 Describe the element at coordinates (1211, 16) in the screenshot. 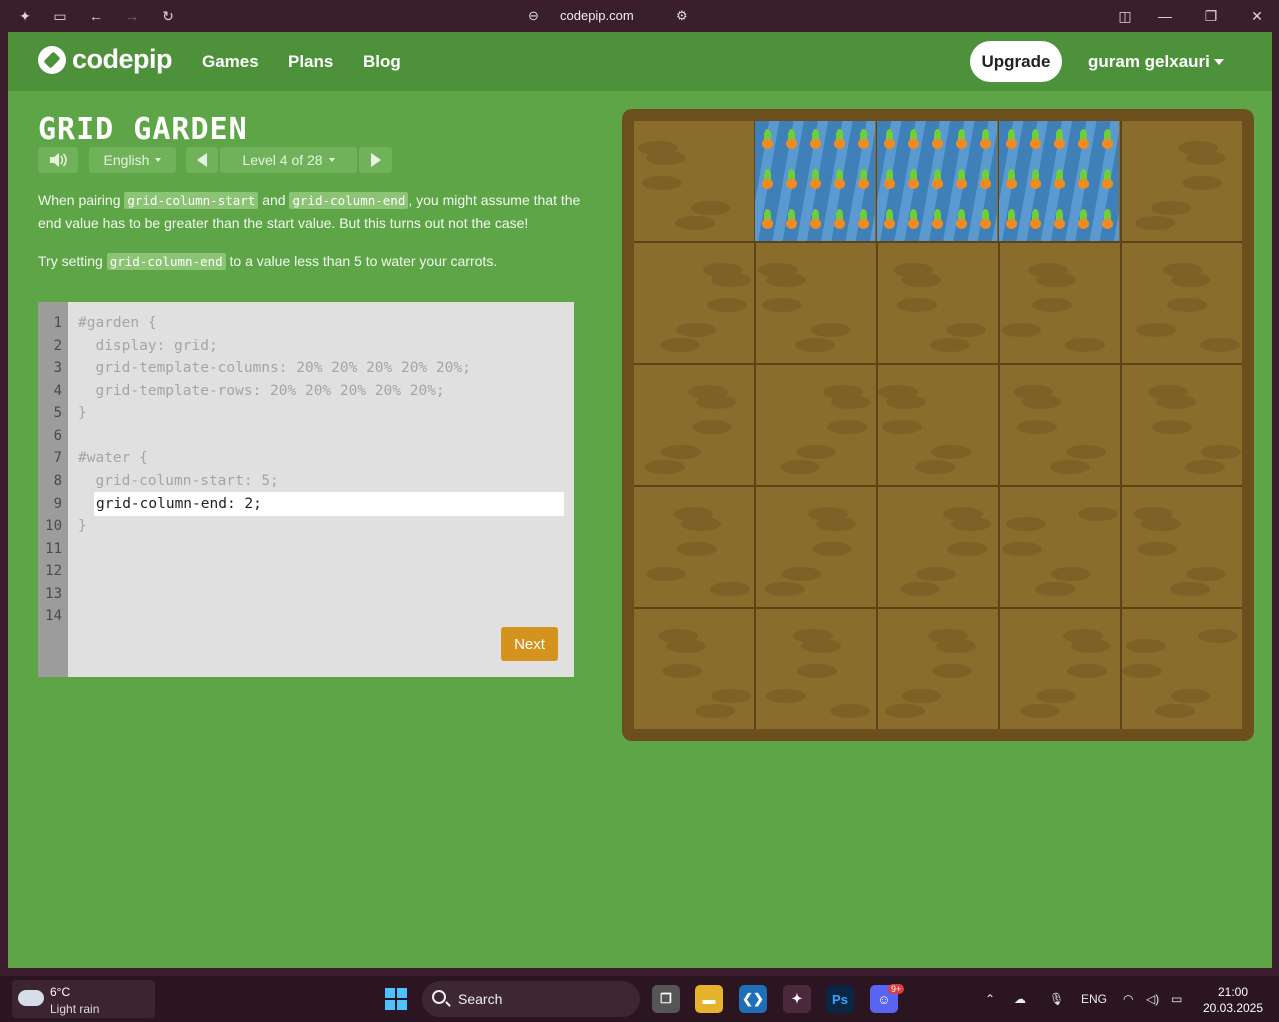

I see `restore-icon: ❐` at that location.